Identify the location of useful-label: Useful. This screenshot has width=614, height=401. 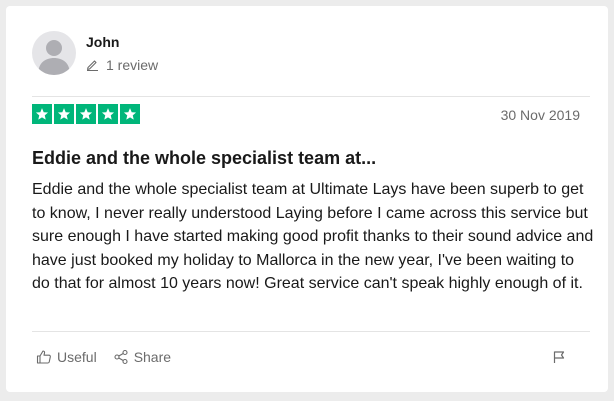
(77, 357).